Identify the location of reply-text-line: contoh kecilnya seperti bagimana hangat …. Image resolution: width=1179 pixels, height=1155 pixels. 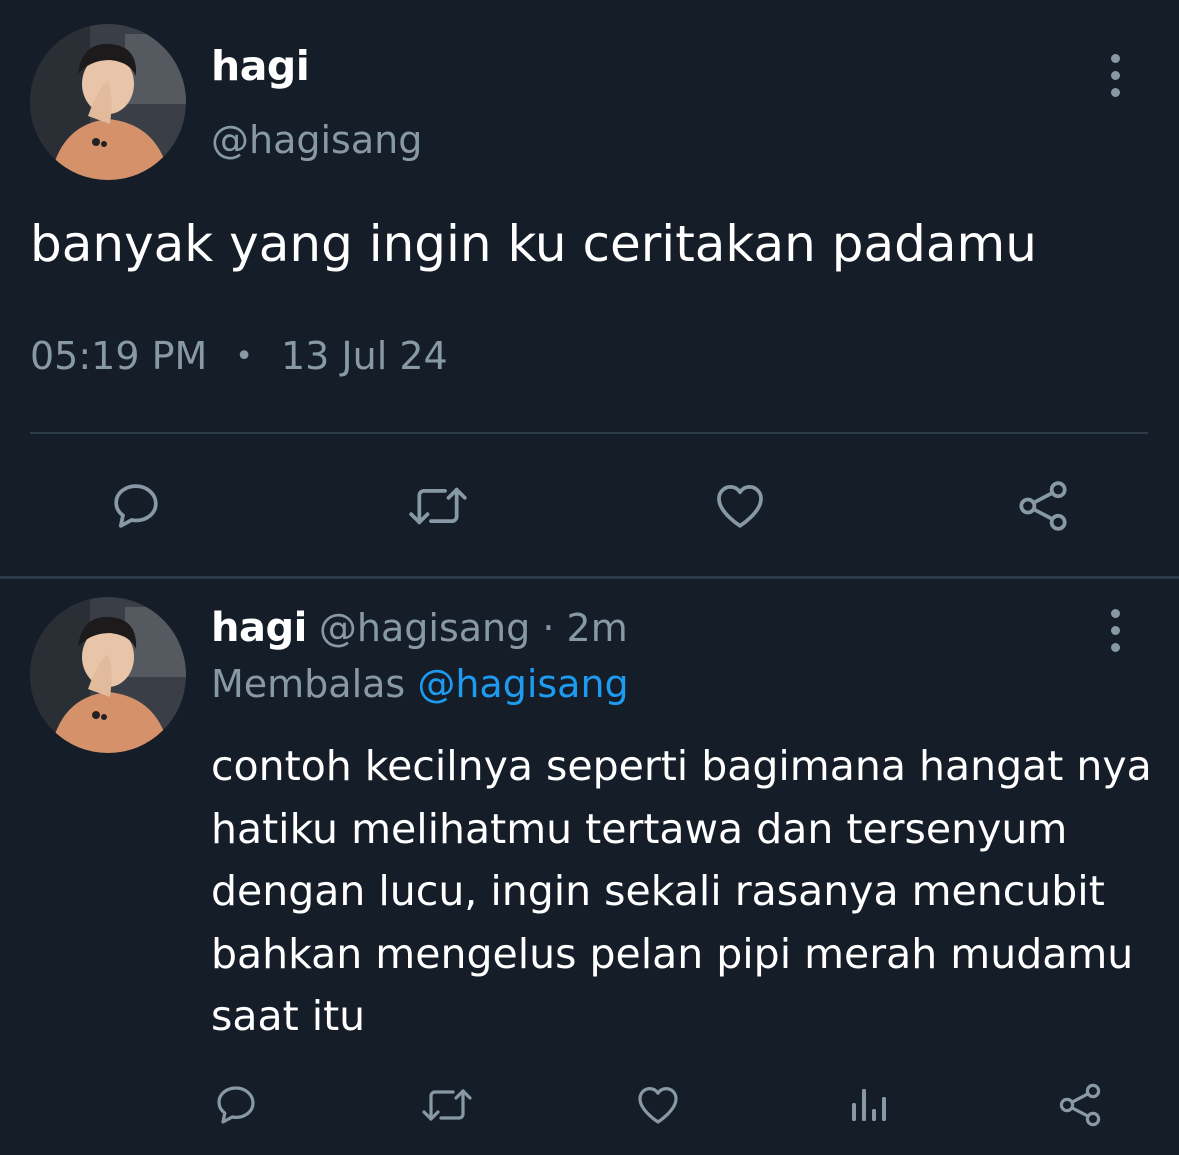
(681, 766).